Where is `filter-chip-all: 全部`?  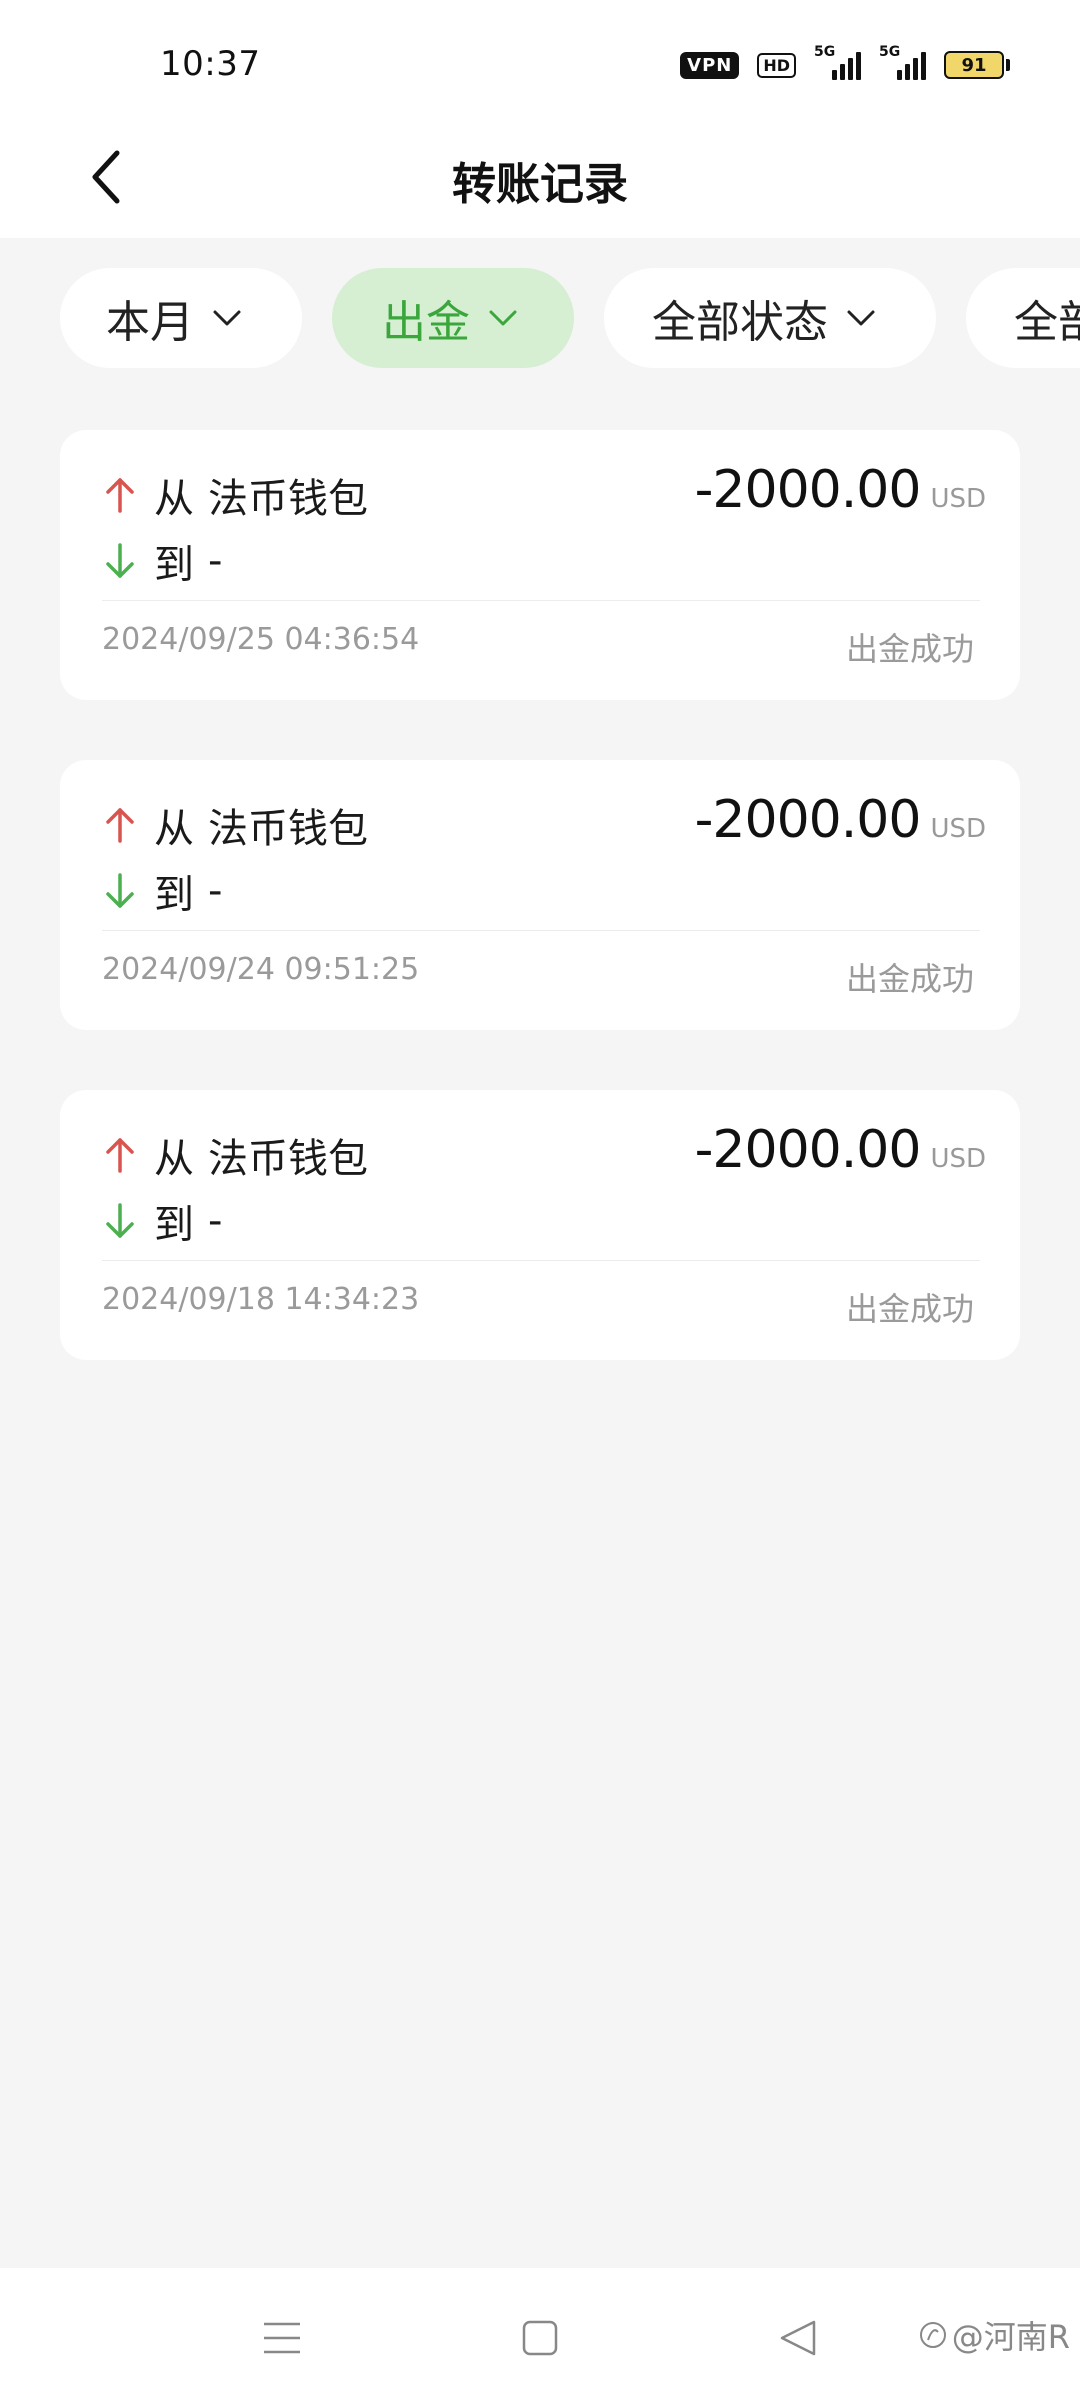 filter-chip-all: 全部 is located at coordinates (1023, 318).